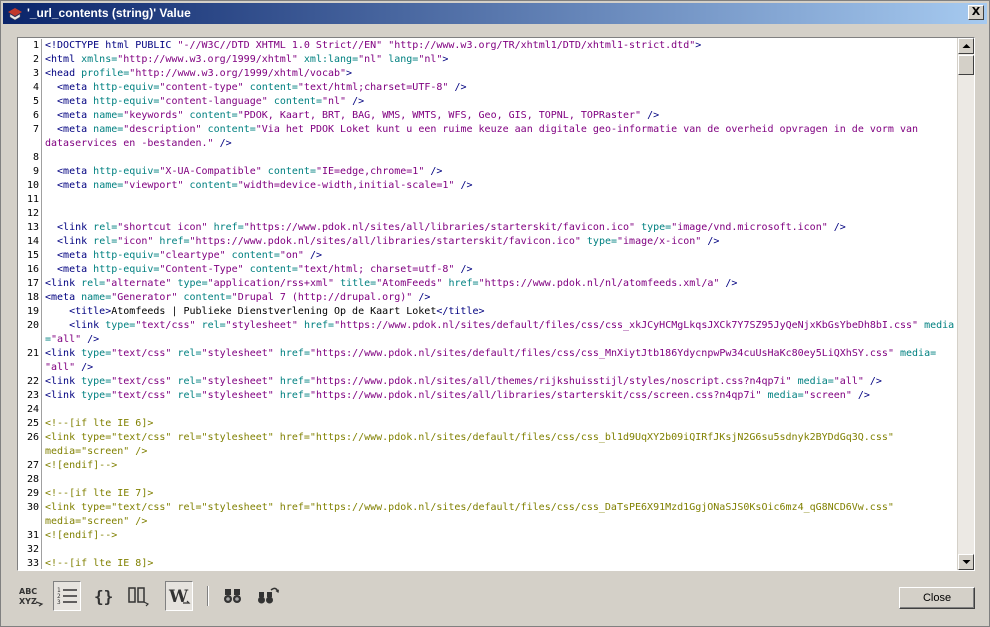  What do you see at coordinates (69, 115) in the screenshot?
I see `code-token: <meta` at bounding box center [69, 115].